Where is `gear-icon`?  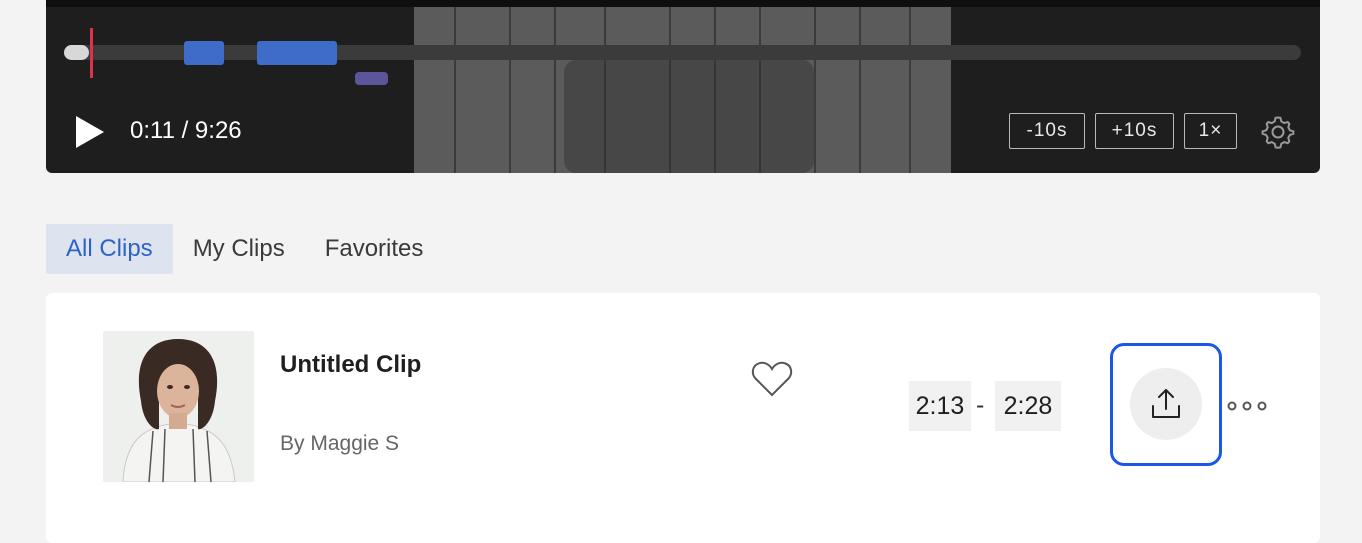 gear-icon is located at coordinates (1278, 132).